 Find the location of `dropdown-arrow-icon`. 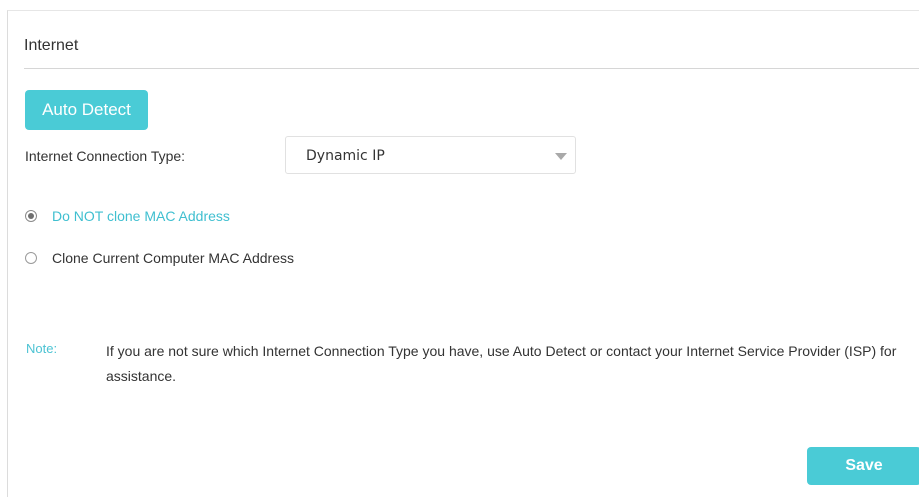

dropdown-arrow-icon is located at coordinates (561, 156).